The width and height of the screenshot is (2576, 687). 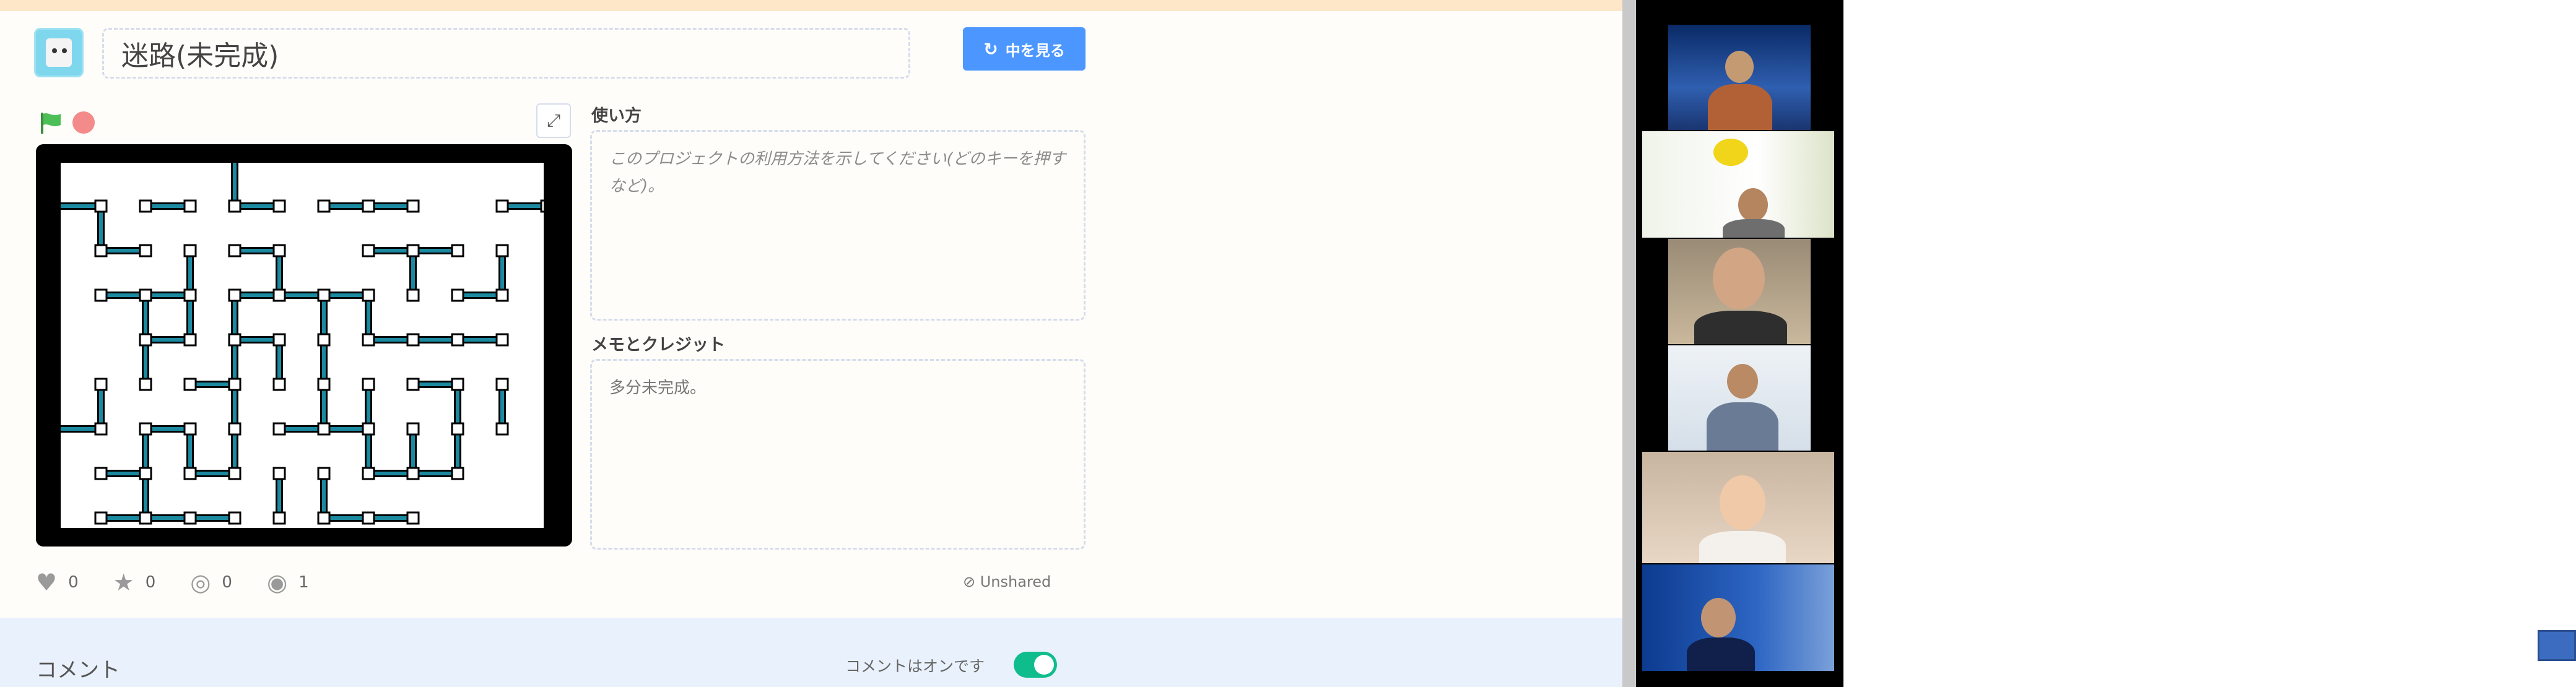 I want to click on love-stat: ♥ 0, so click(x=57, y=582).